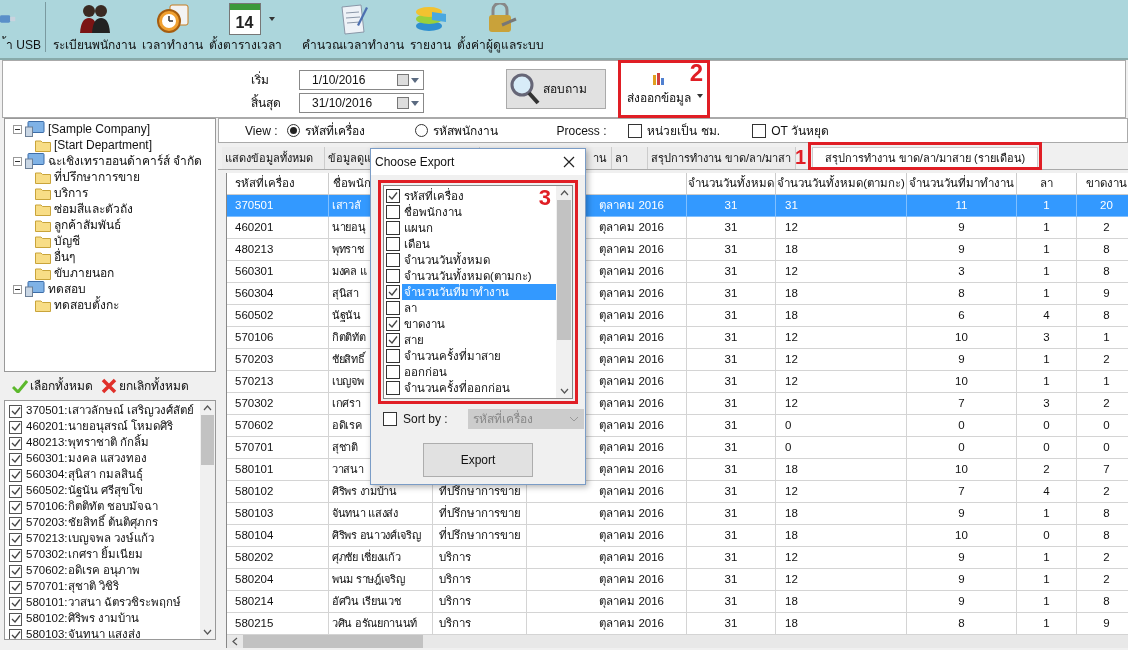  What do you see at coordinates (87, 443) in the screenshot?
I see `employee-item: 480213:พุทราชาติ กักลิ้ม` at bounding box center [87, 443].